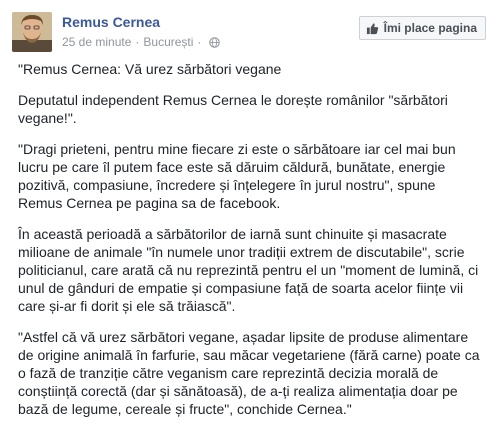 This screenshot has width=498, height=438. What do you see at coordinates (96, 42) in the screenshot?
I see `post-timestamp: 25 de minute` at bounding box center [96, 42].